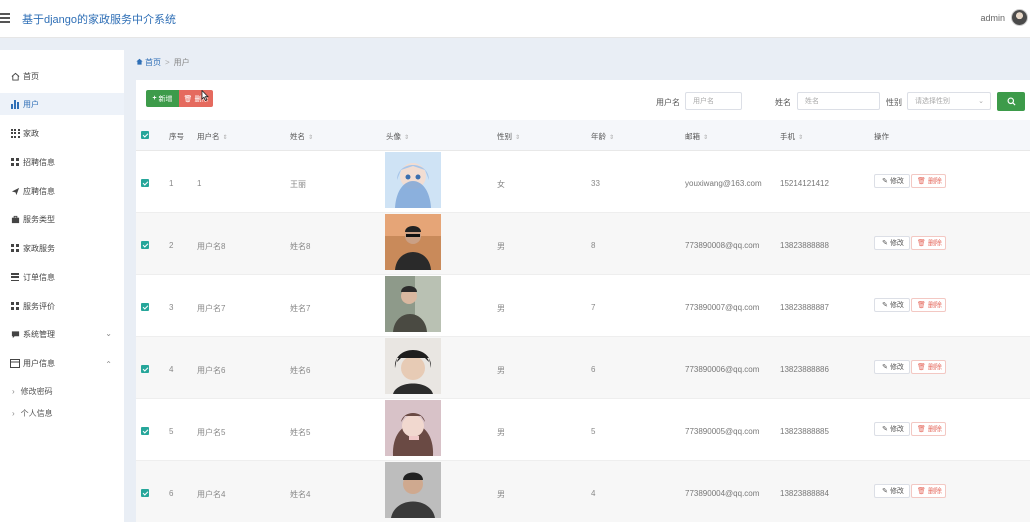 The height and width of the screenshot is (522, 1030). What do you see at coordinates (171, 183) in the screenshot?
I see `cell-index: 1` at bounding box center [171, 183].